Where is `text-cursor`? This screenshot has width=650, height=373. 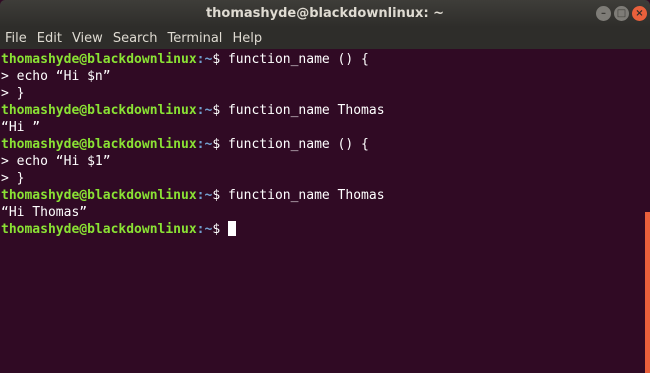 text-cursor is located at coordinates (232, 228).